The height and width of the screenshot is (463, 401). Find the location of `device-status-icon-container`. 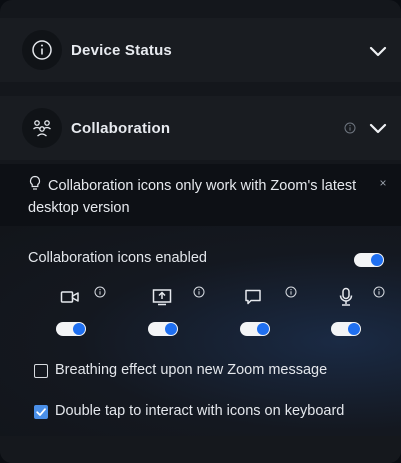

device-status-icon-container is located at coordinates (42, 50).